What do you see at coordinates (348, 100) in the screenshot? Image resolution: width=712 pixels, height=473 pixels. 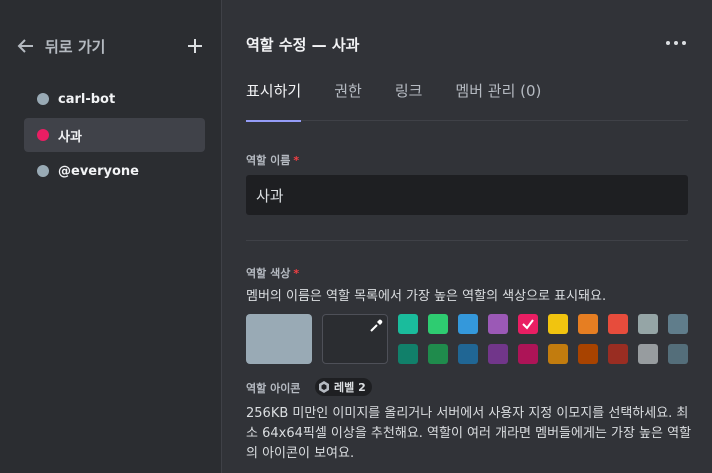 I see `tab-permissions: 권한` at bounding box center [348, 100].